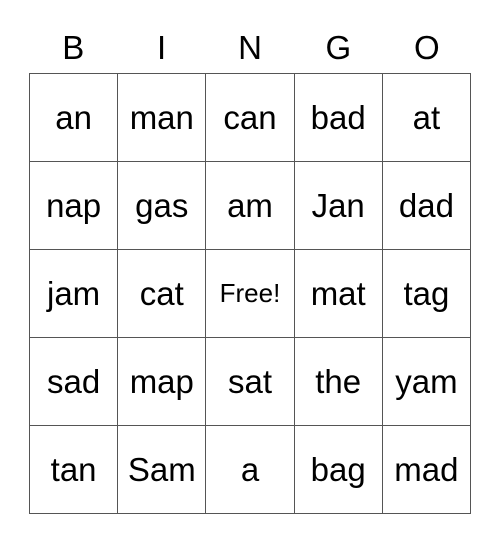 Image resolution: width=500 pixels, height=544 pixels. I want to click on bingo-cell: Sam, so click(162, 470).